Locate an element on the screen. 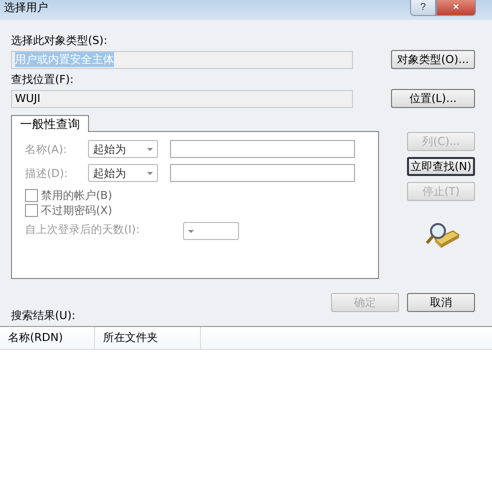 The image size is (492, 500). results-label: 搜索结果(U): is located at coordinates (43, 316).